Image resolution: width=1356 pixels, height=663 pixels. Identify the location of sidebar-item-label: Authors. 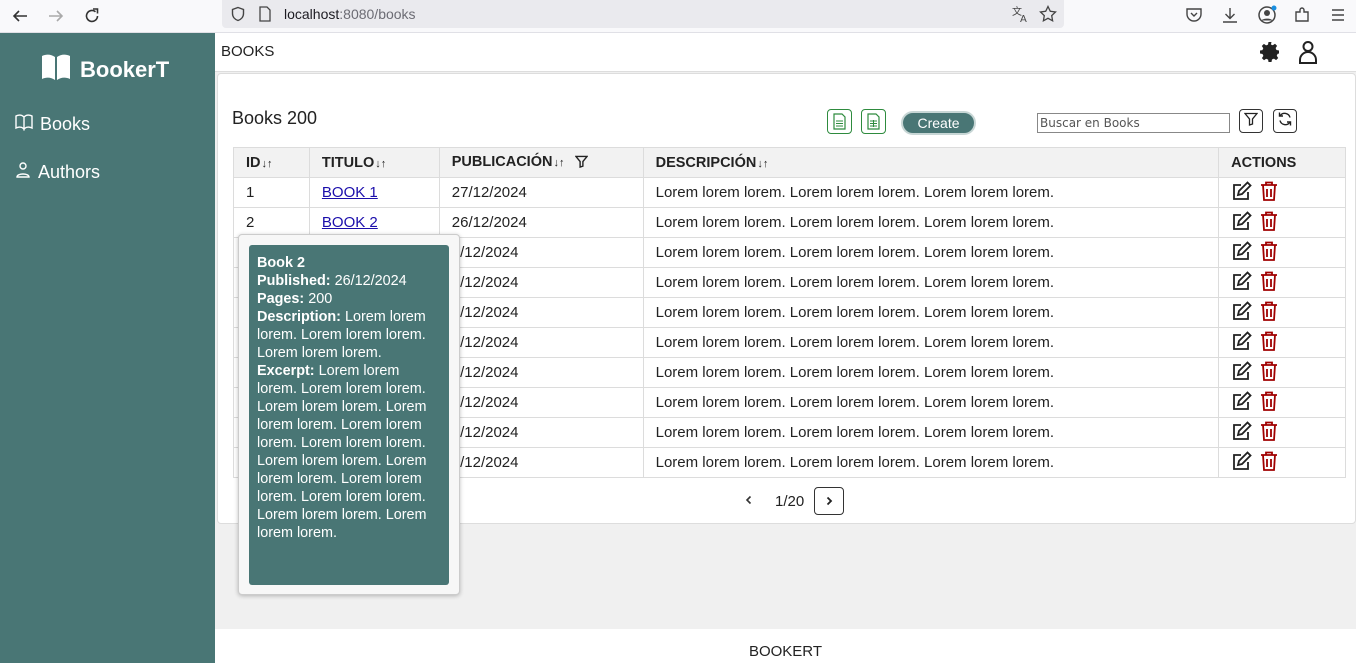
(69, 172).